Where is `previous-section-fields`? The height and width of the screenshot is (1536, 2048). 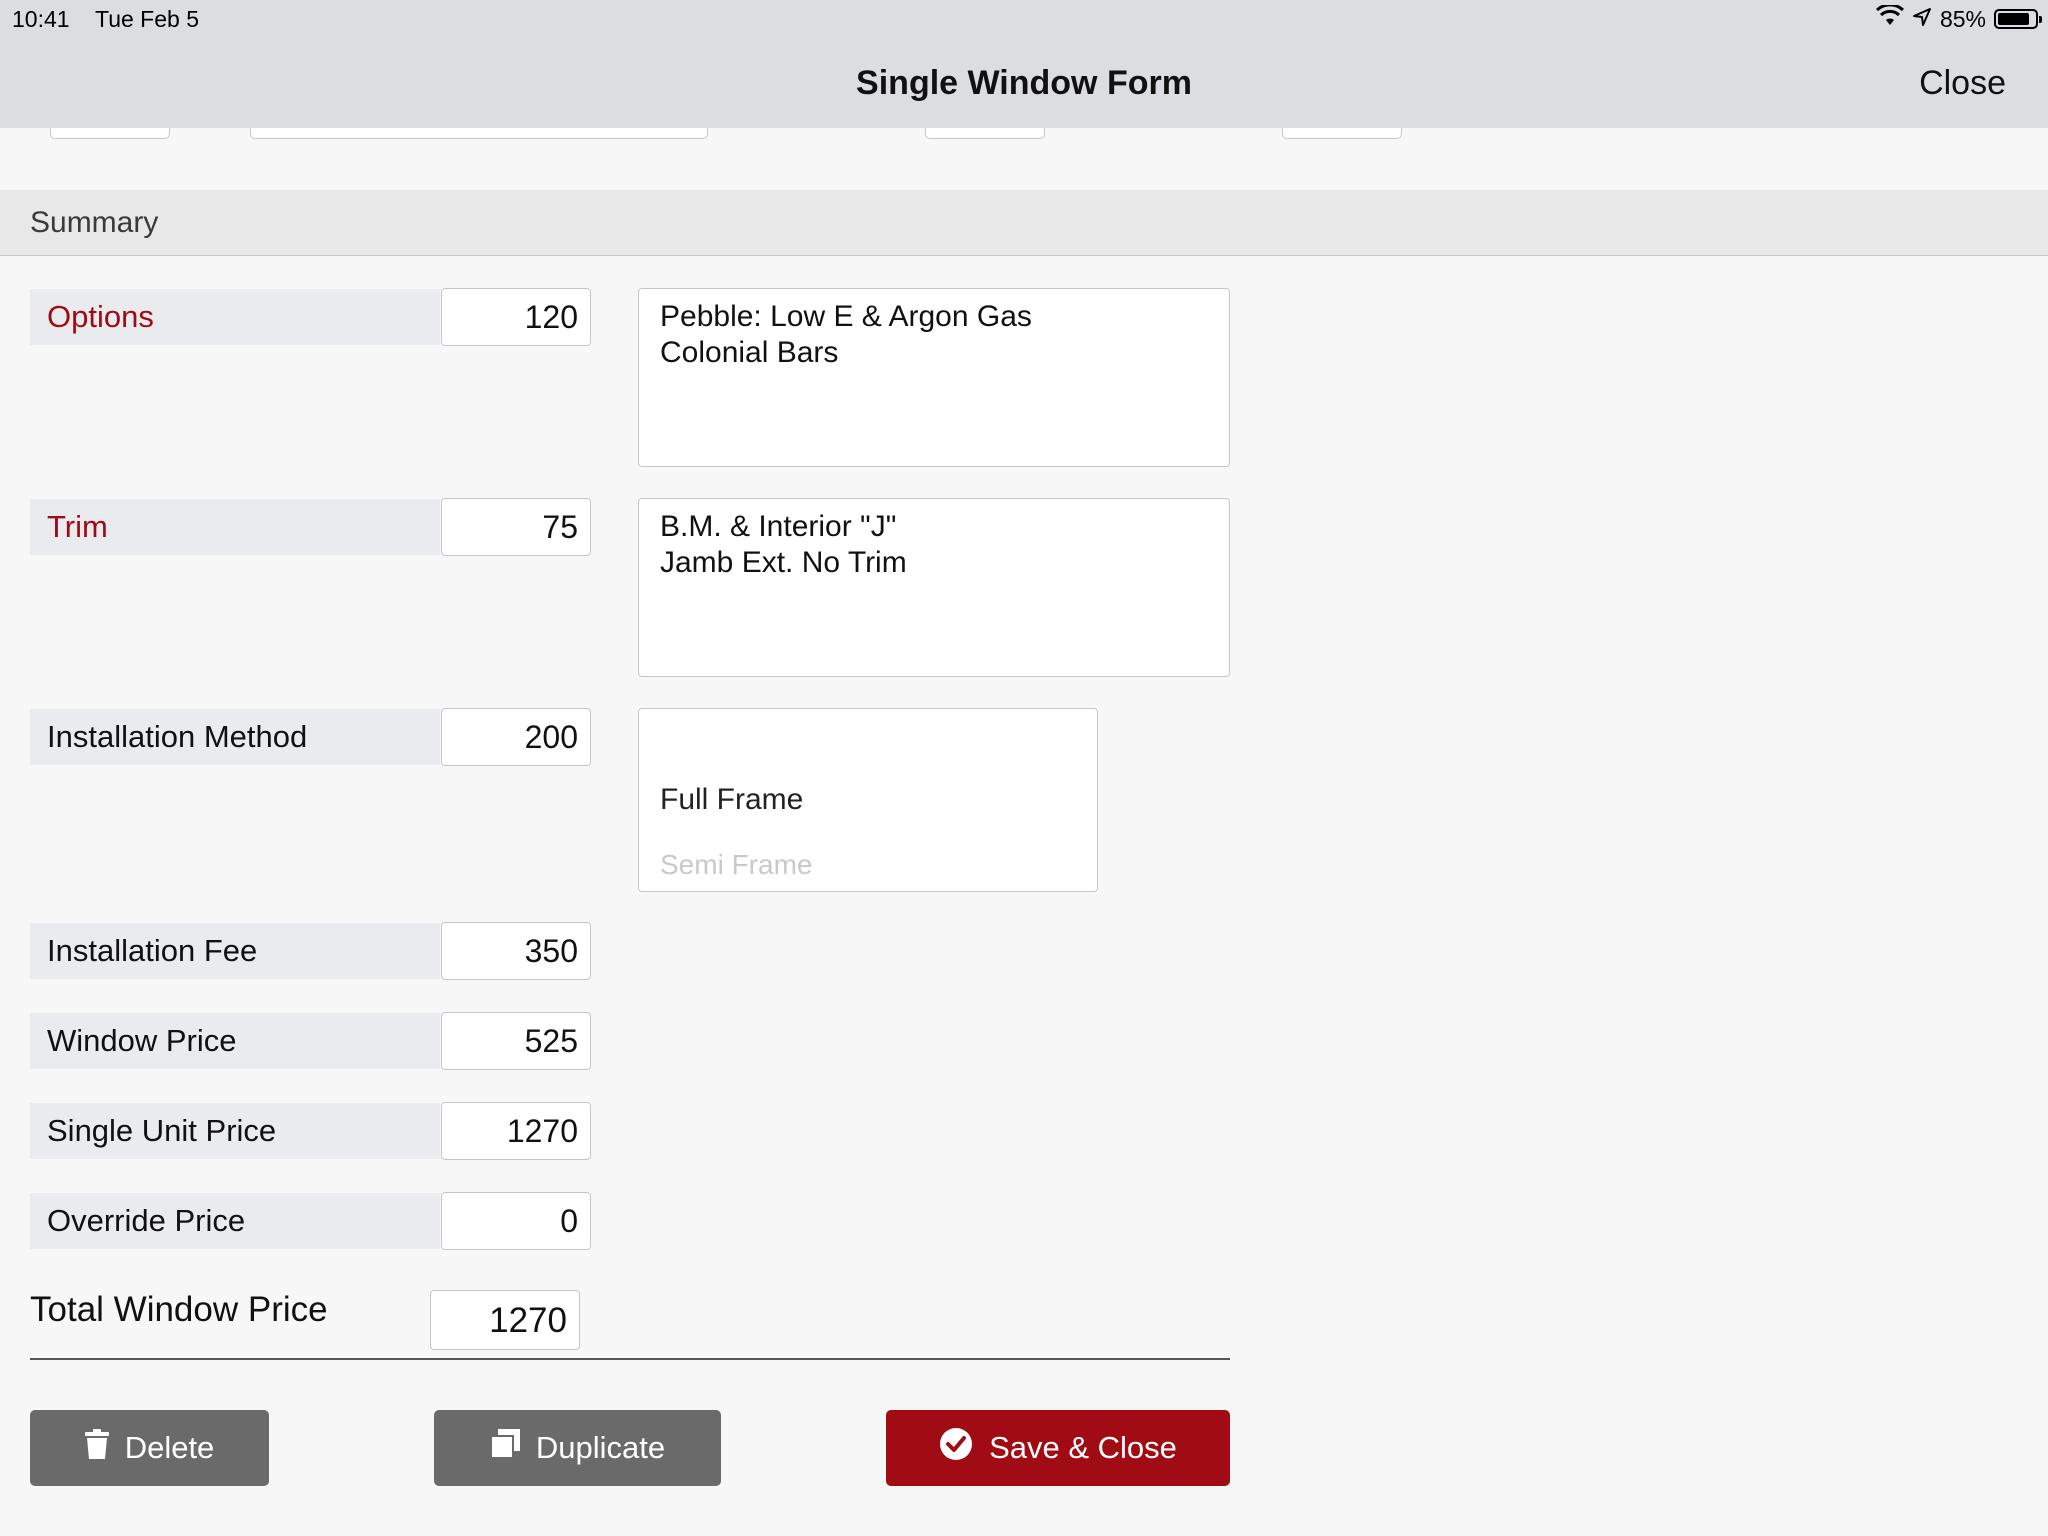
previous-section-fields is located at coordinates (1024, 159).